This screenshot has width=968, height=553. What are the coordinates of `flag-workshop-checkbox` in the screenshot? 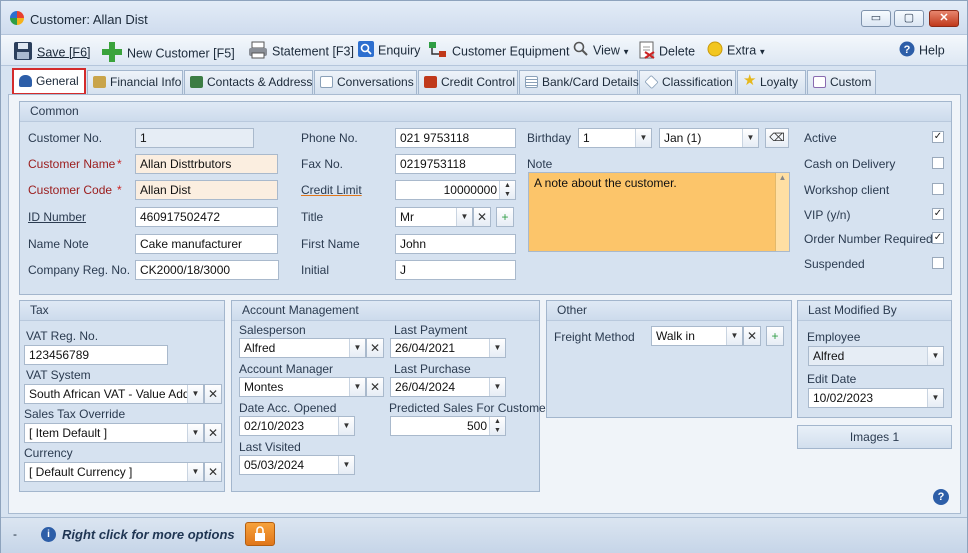 It's located at (938, 189).